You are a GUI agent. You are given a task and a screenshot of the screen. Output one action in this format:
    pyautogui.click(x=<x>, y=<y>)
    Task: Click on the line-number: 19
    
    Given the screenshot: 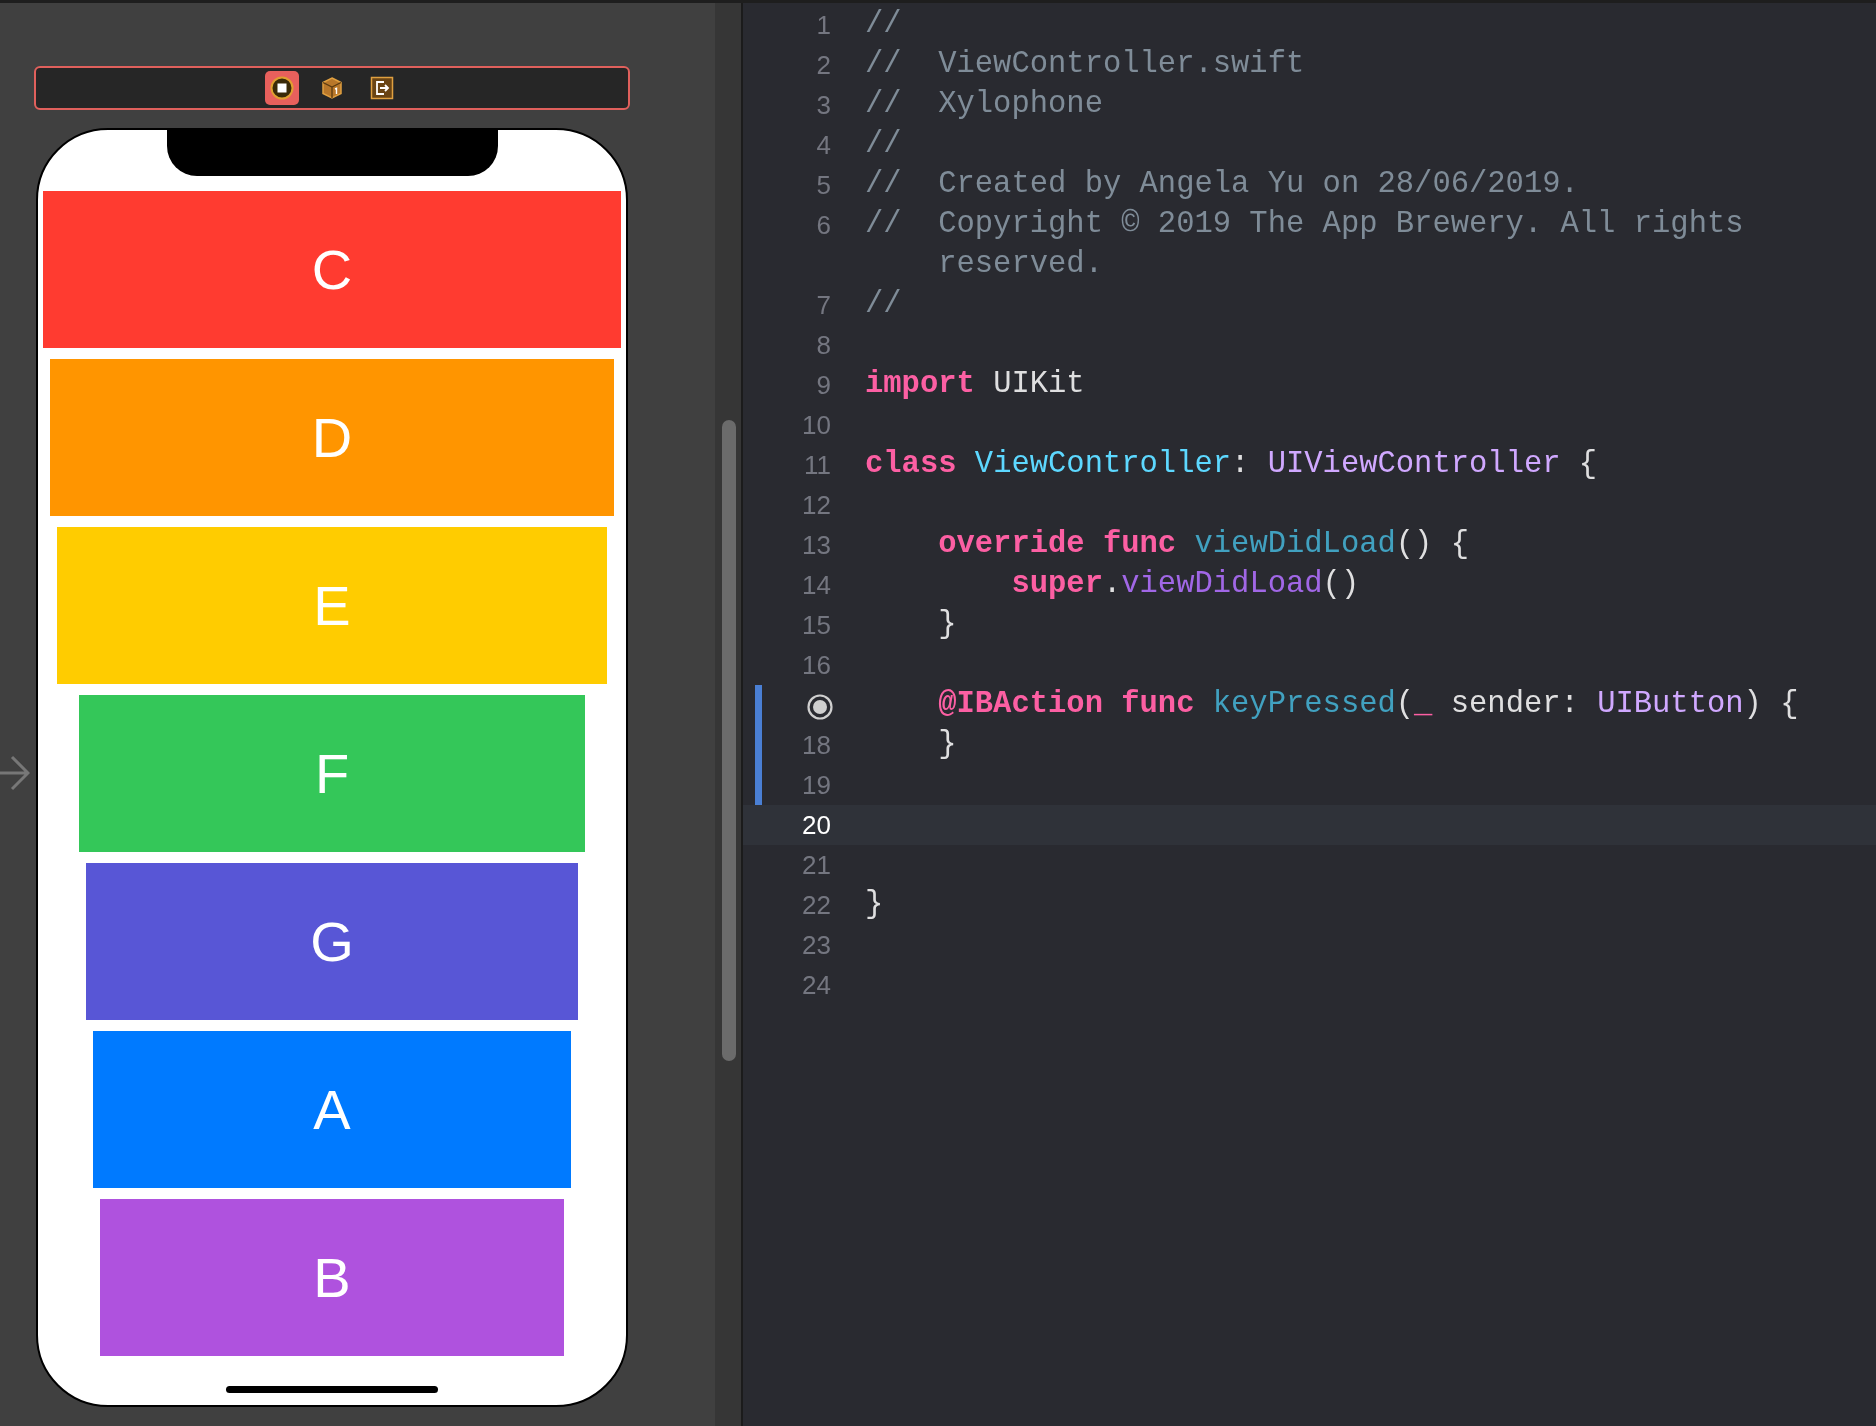 What is the action you would take?
    pyautogui.click(x=816, y=784)
    